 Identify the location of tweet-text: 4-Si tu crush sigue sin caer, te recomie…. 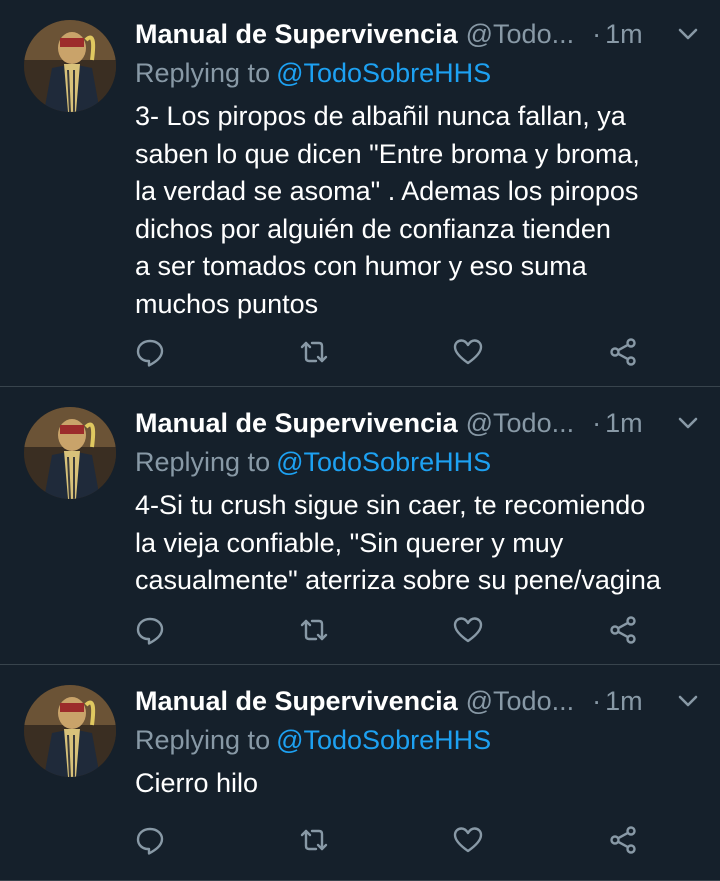
(398, 542).